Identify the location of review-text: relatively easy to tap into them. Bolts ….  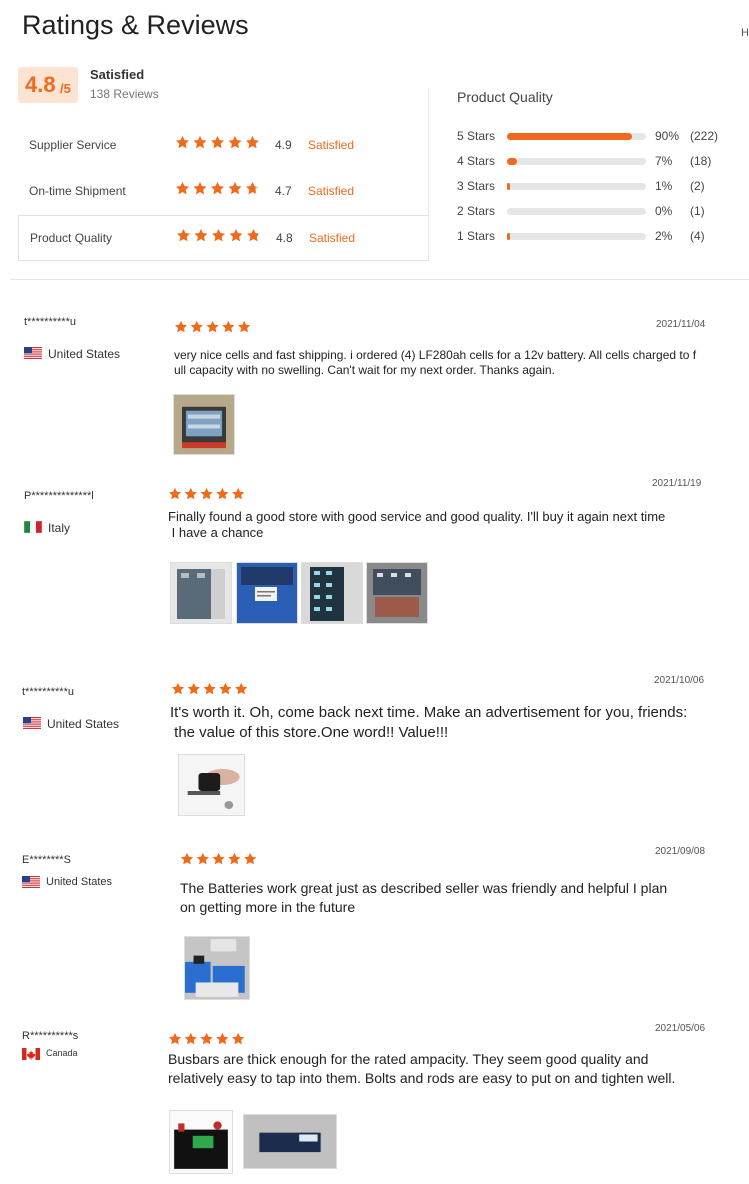
(422, 1078).